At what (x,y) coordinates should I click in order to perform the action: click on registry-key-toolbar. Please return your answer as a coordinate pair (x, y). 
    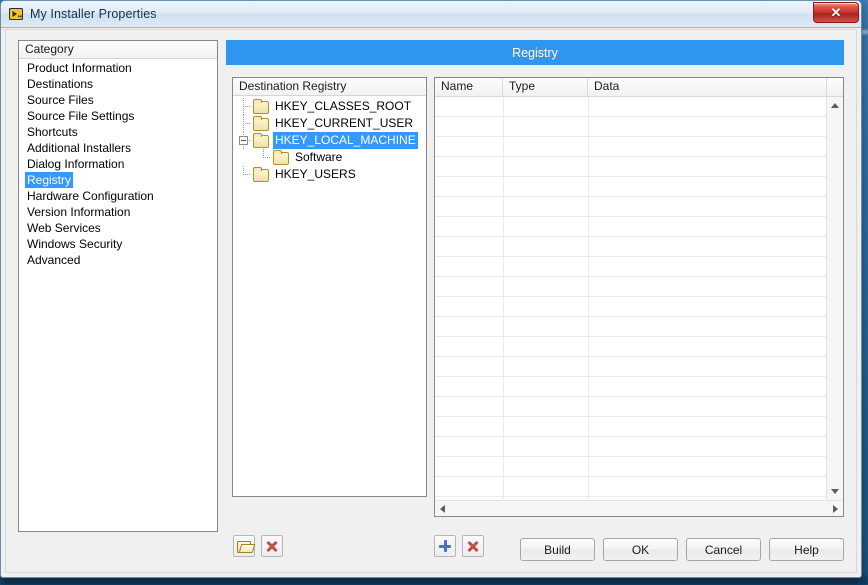
    Looking at the image, I should click on (258, 546).